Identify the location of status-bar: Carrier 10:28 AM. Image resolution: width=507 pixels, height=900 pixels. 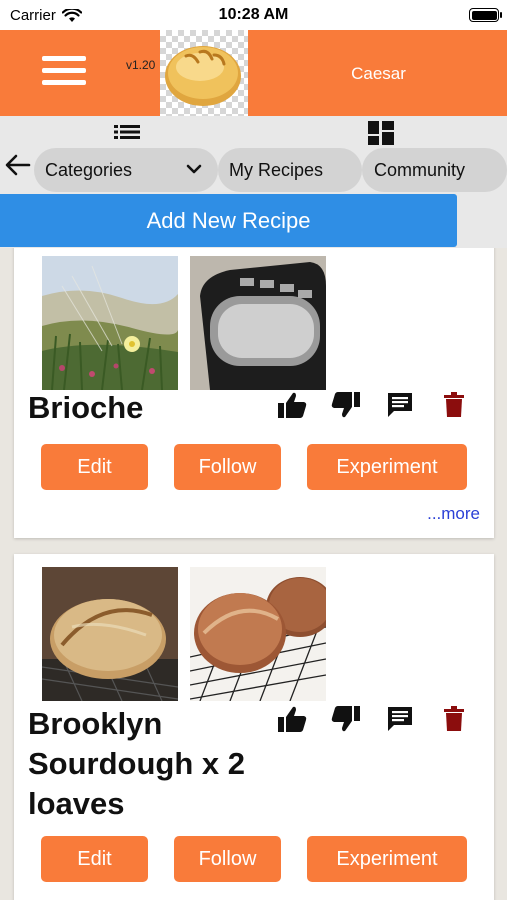
(253, 15).